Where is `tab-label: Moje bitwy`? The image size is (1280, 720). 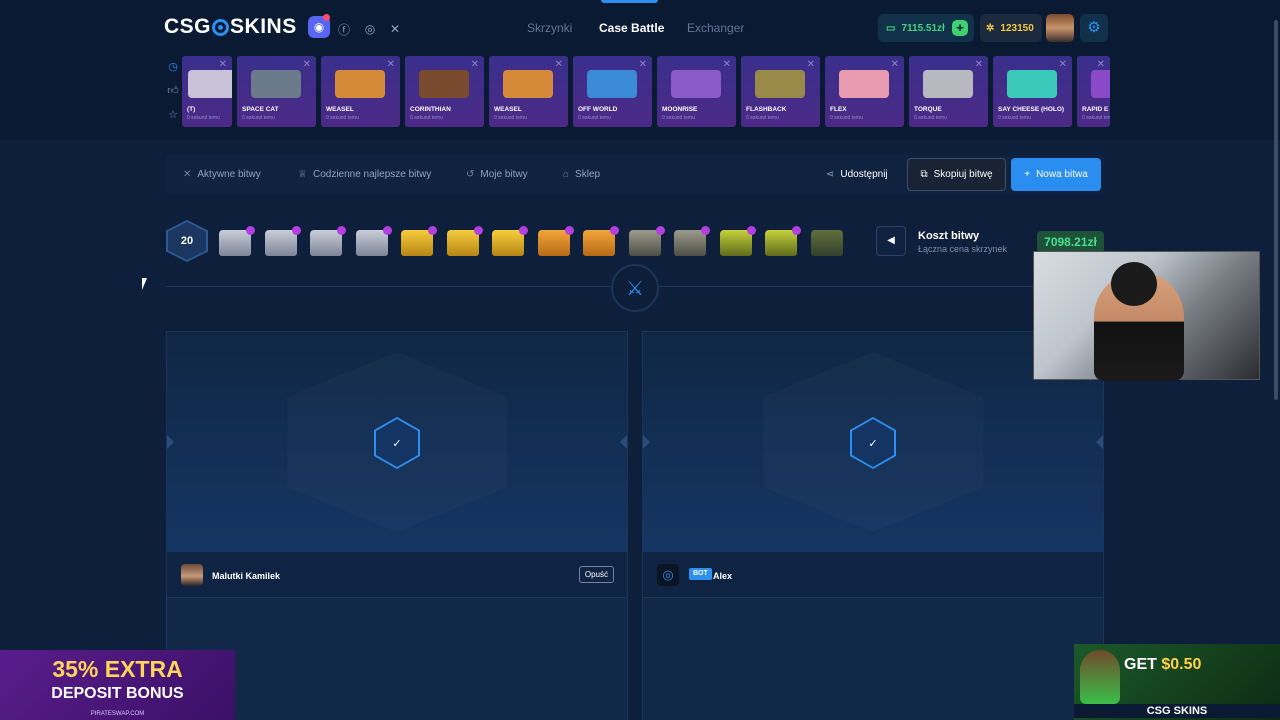
tab-label: Moje bitwy is located at coordinates (504, 174).